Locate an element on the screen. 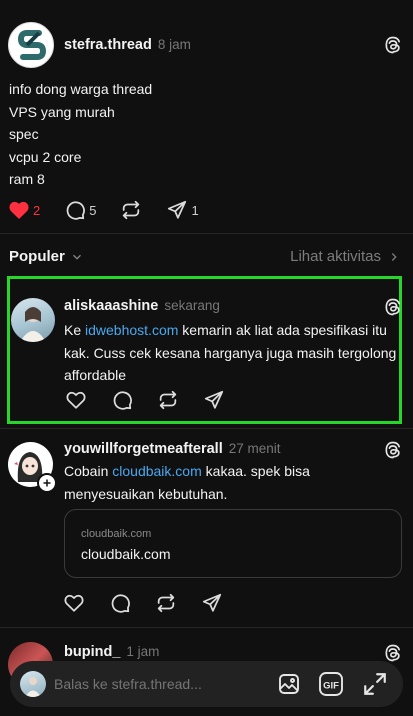 This screenshot has width=413, height=716. sort-dropdown: Populer is located at coordinates (46, 256).